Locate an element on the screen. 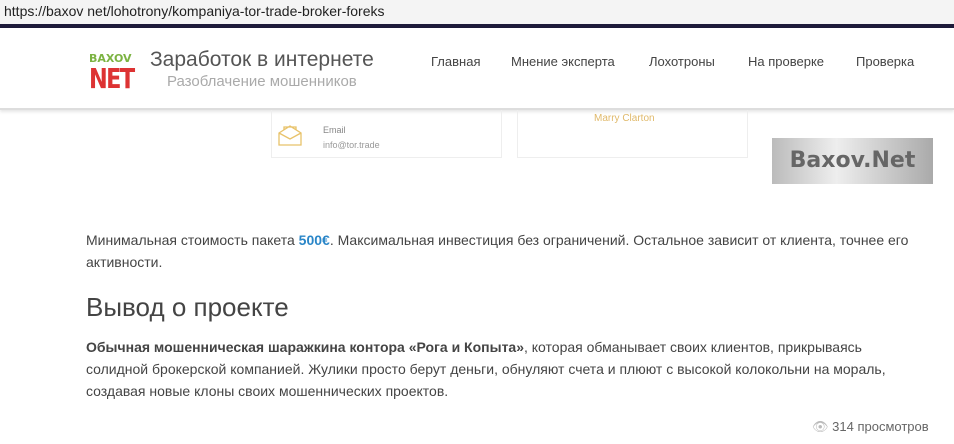 The width and height of the screenshot is (954, 444). envelope-icon is located at coordinates (290, 135).